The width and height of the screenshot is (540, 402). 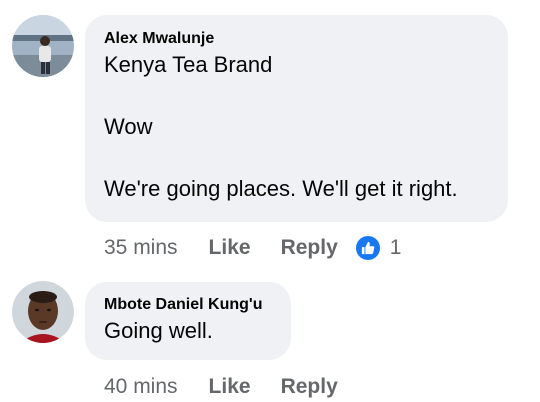 What do you see at coordinates (188, 64) in the screenshot?
I see `comment-text-line: Kenya Tea Brand` at bounding box center [188, 64].